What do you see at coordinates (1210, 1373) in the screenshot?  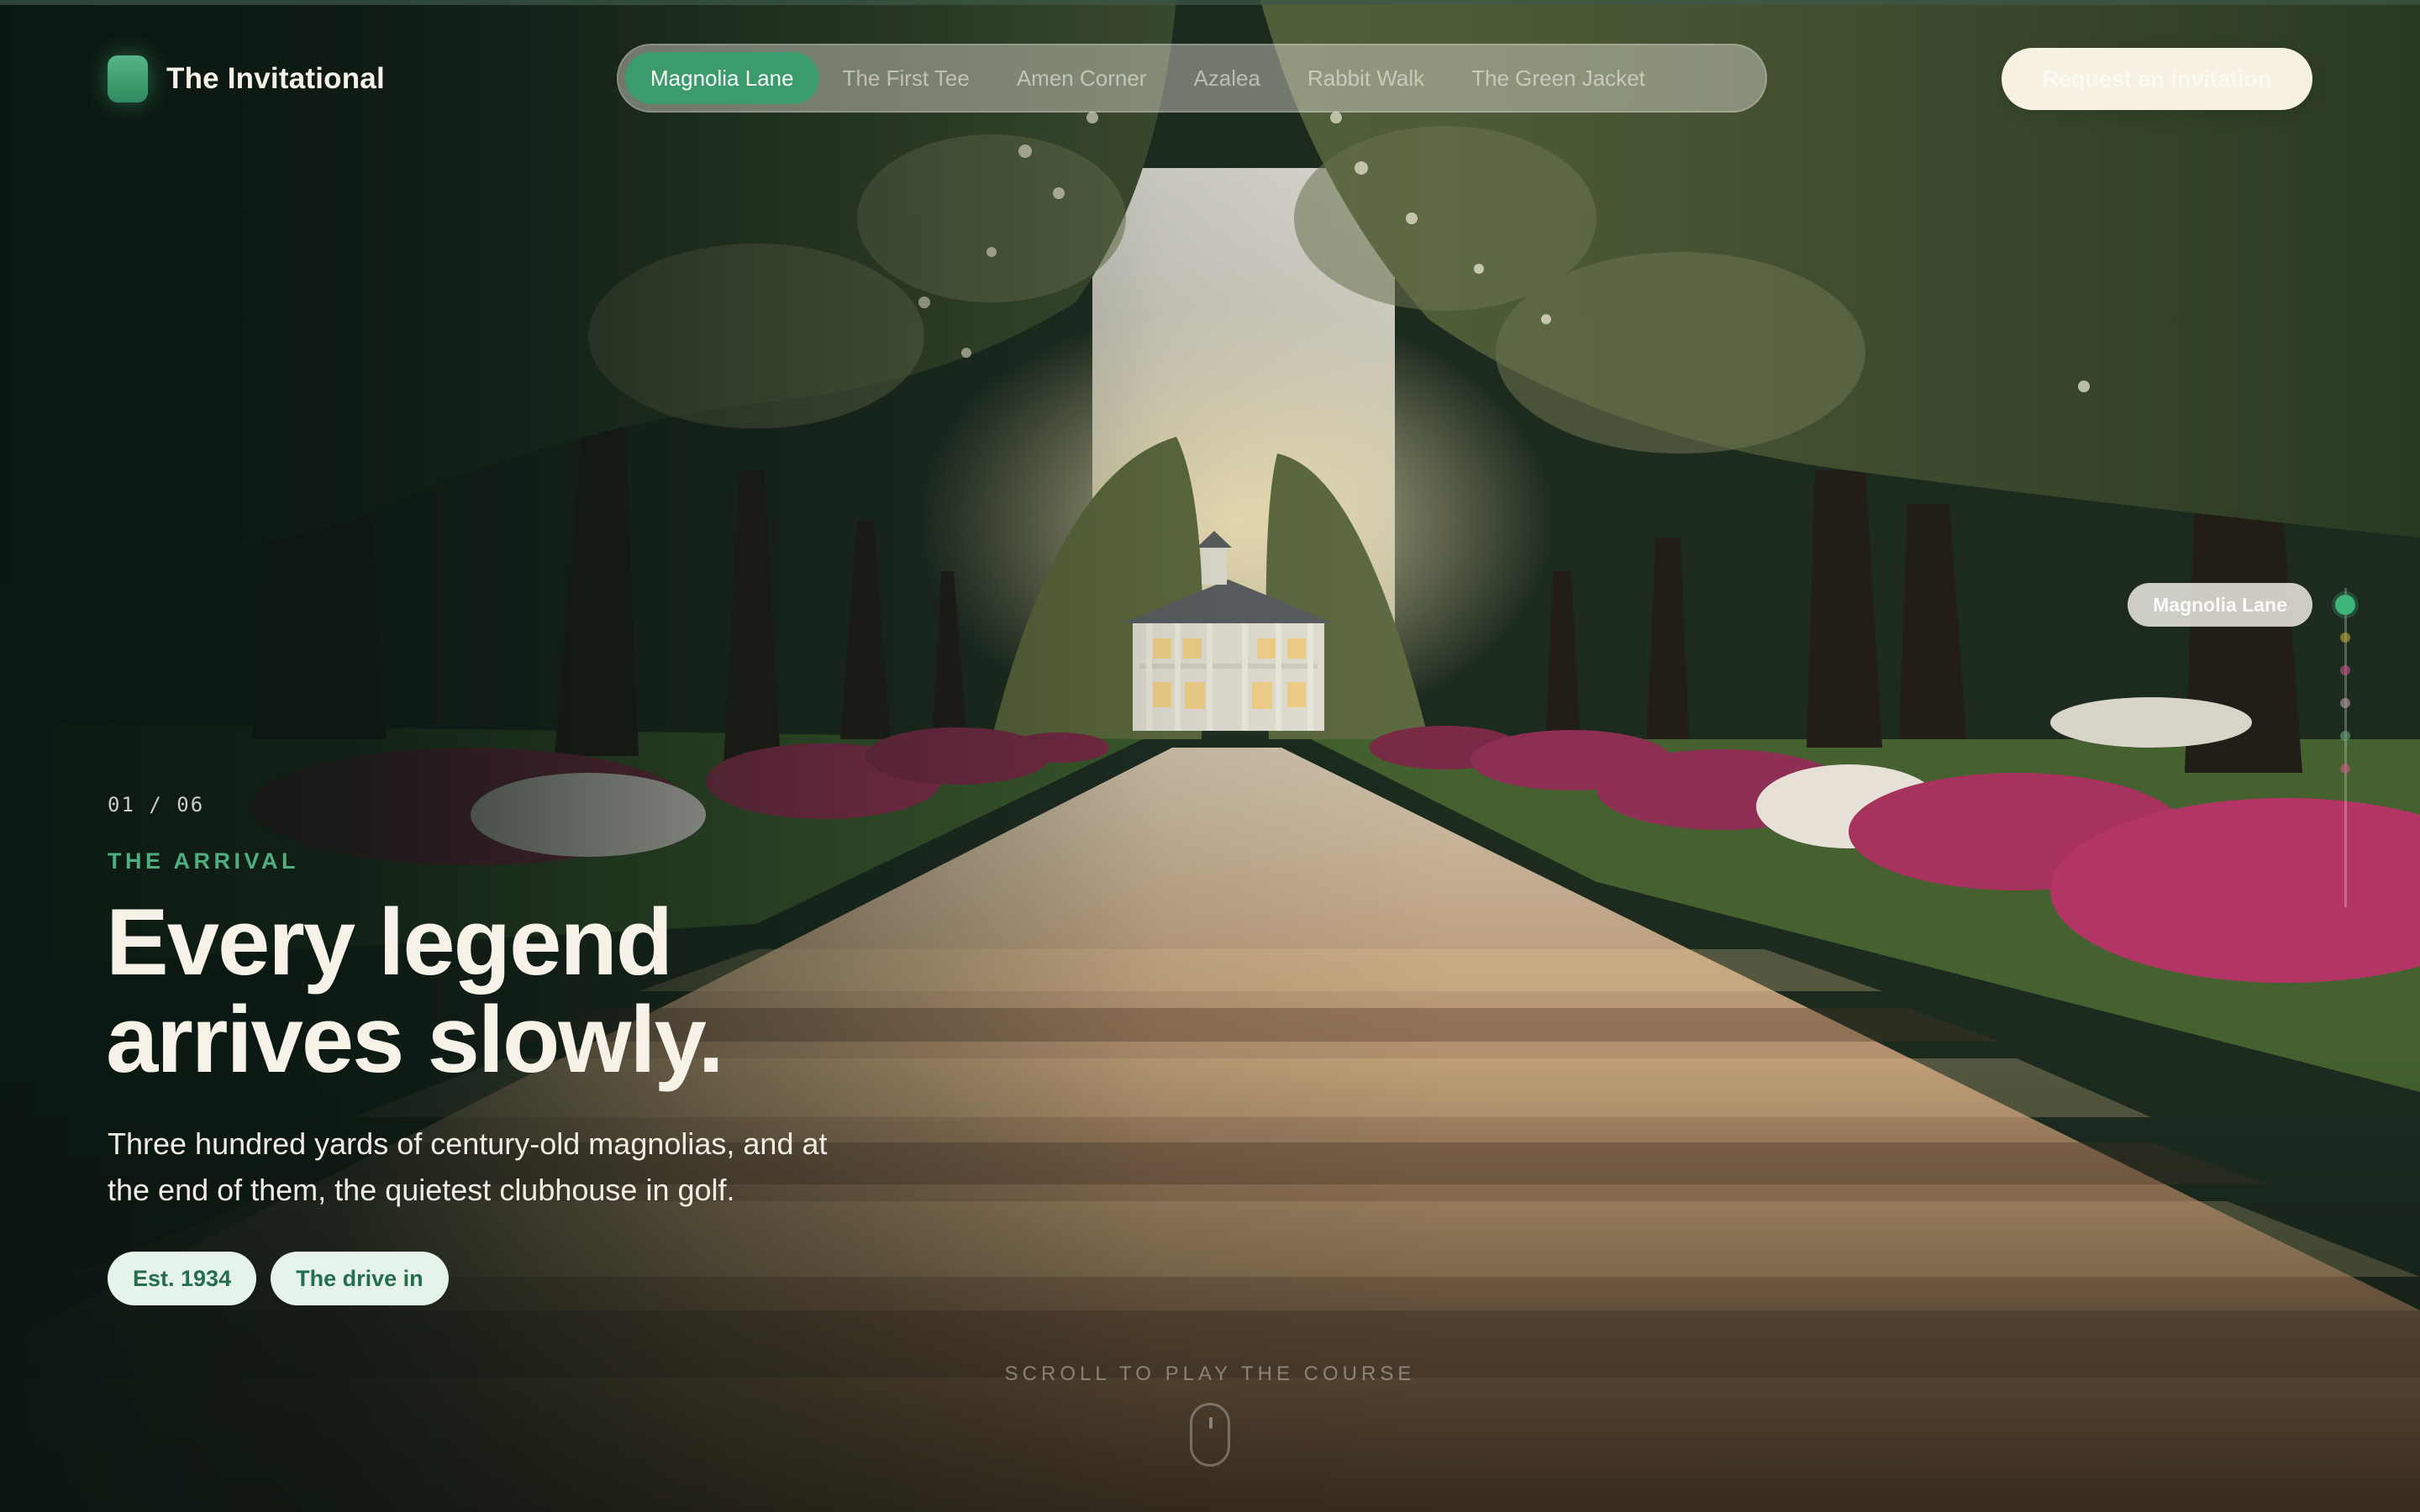 I see `scroll-hint-label: SCROLL TO PLAY THE COURSE` at bounding box center [1210, 1373].